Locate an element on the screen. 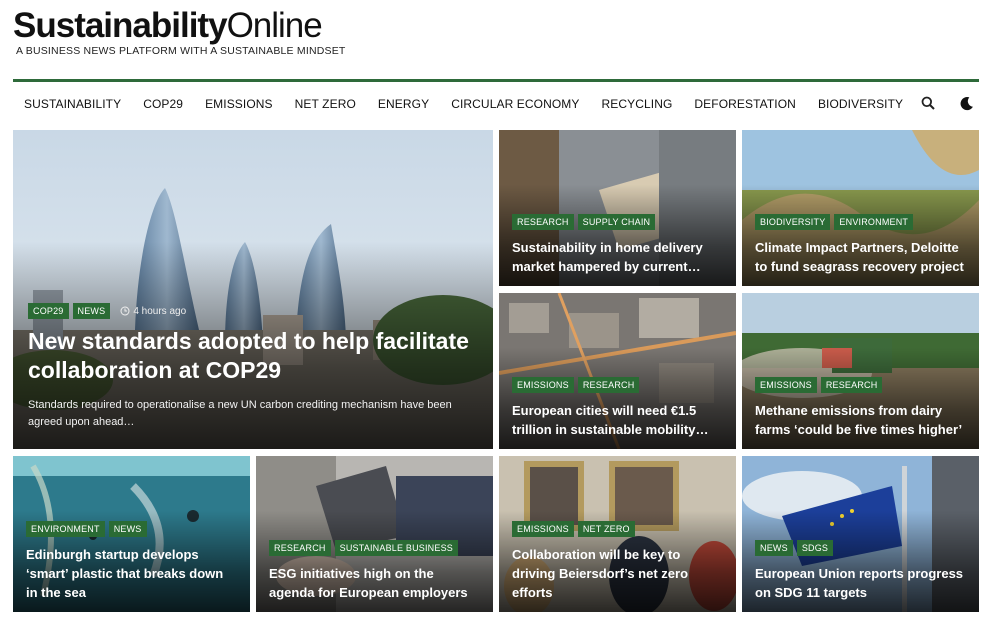 The height and width of the screenshot is (620, 1000). card-tags: RESEARCH SUPPLY CHAIN is located at coordinates (618, 222).